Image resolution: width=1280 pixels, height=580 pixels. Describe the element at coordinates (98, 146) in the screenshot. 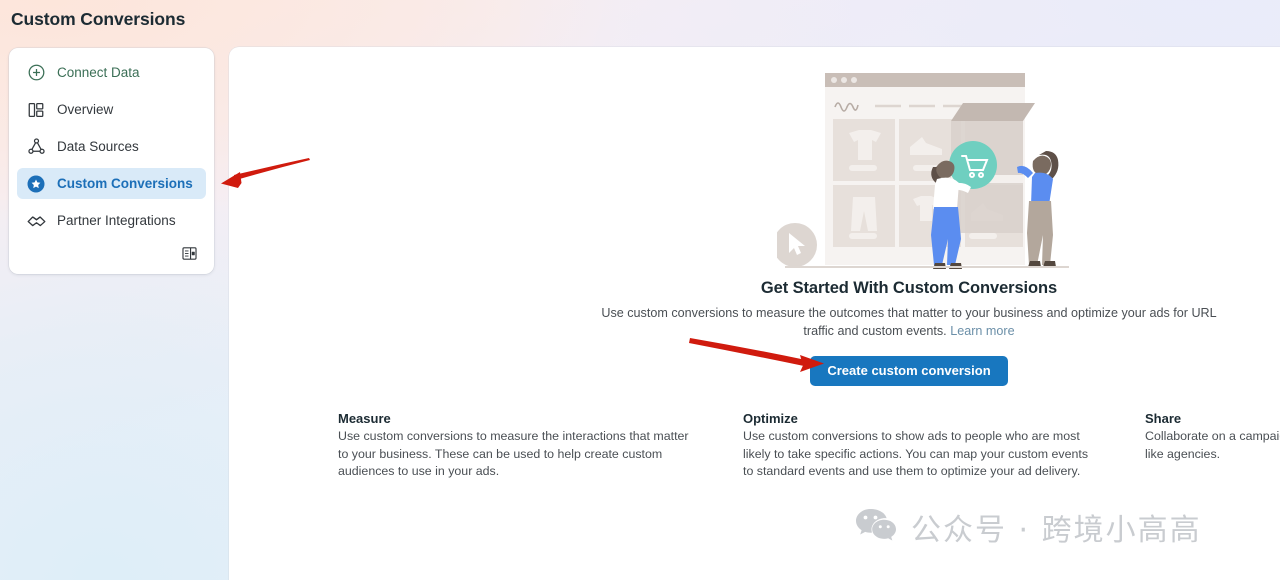

I see `sidebar-item-label: Data Sources` at that location.